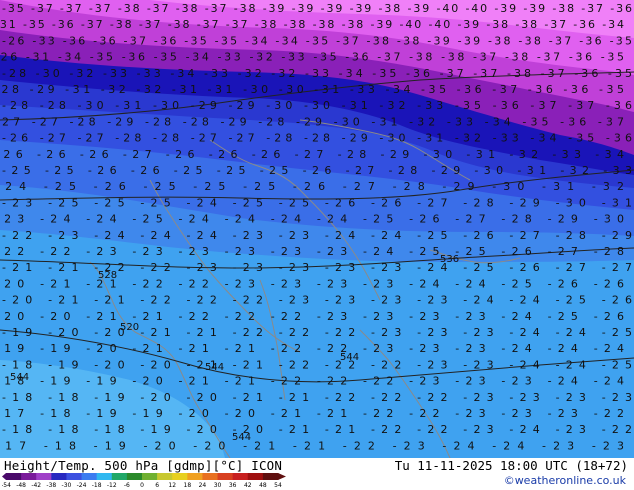 This screenshot has height=490, width=634. Describe the element at coordinates (157, 485) in the screenshot. I see `scale-tick-label: 6` at that location.